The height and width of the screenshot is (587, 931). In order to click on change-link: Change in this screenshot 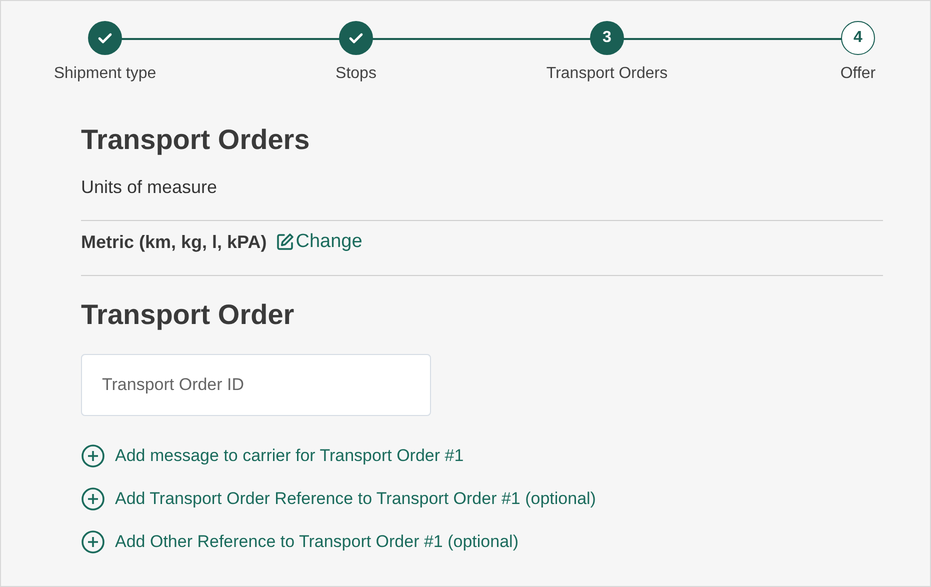, I will do `click(318, 242)`.